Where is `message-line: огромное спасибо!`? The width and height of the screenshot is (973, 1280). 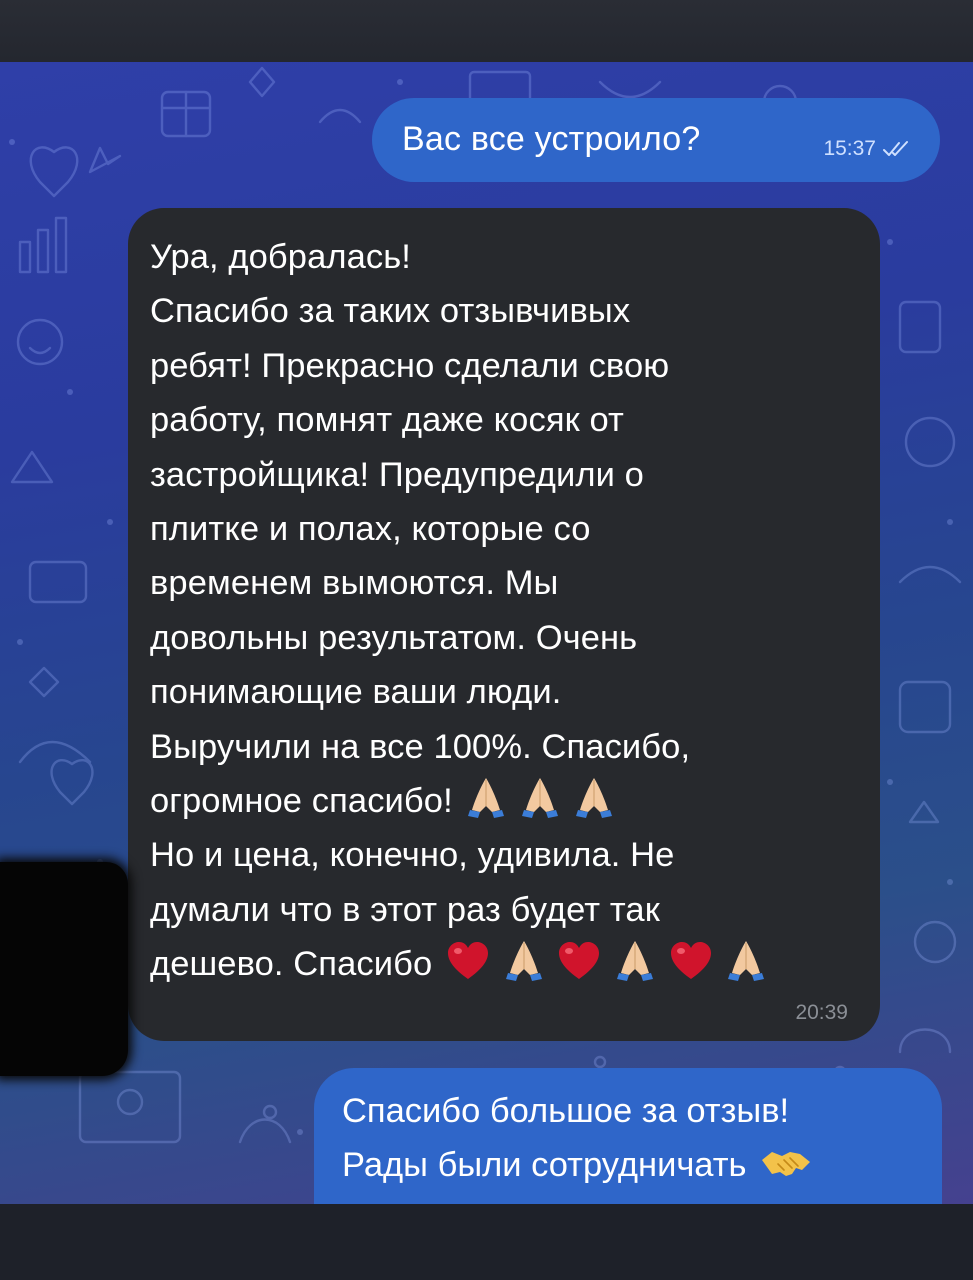
message-line: огромное спасибо! is located at coordinates (301, 801).